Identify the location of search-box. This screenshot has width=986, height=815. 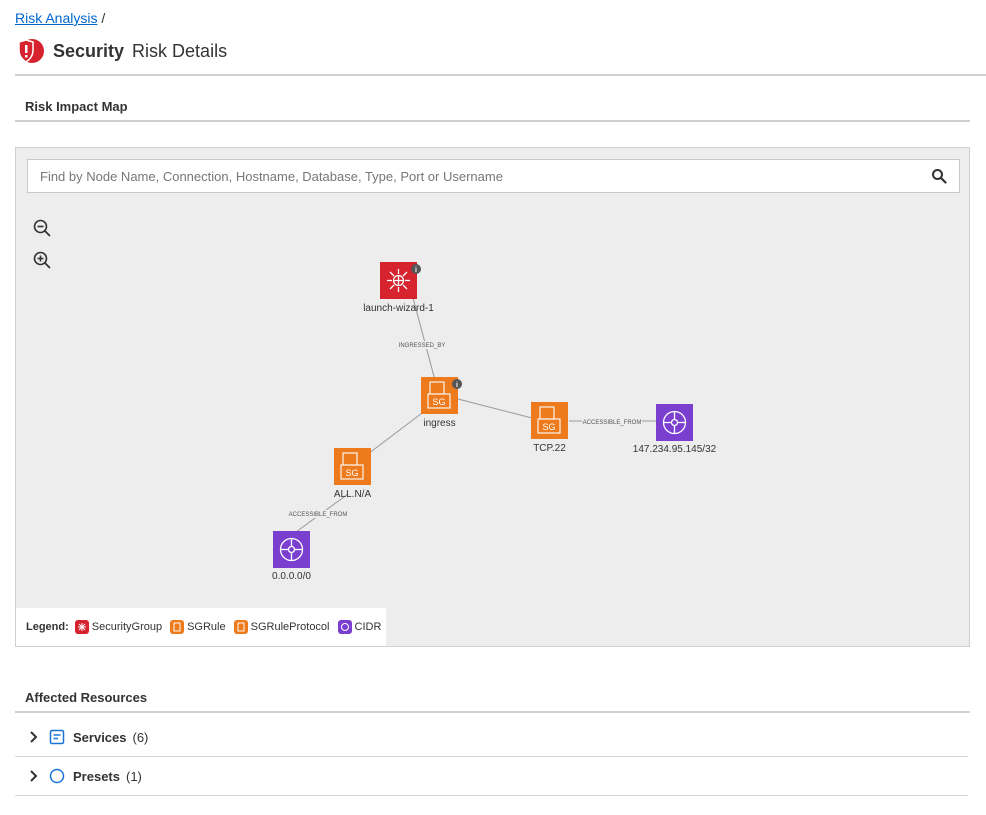
(493, 176).